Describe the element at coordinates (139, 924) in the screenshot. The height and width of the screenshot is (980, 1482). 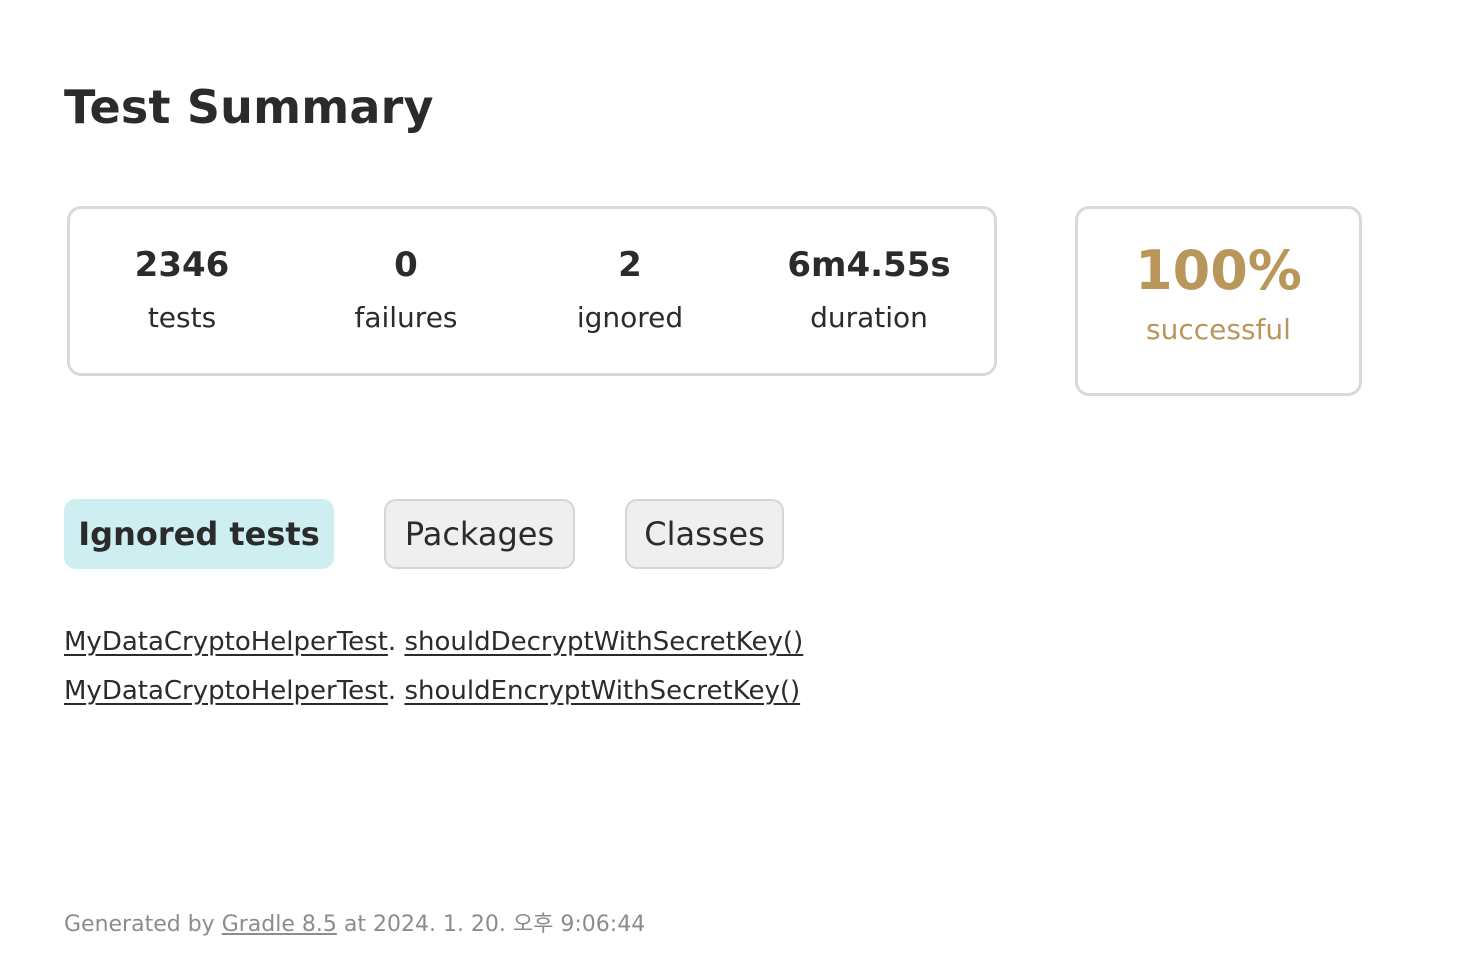
I see `footer-prefix: Generated by` at that location.